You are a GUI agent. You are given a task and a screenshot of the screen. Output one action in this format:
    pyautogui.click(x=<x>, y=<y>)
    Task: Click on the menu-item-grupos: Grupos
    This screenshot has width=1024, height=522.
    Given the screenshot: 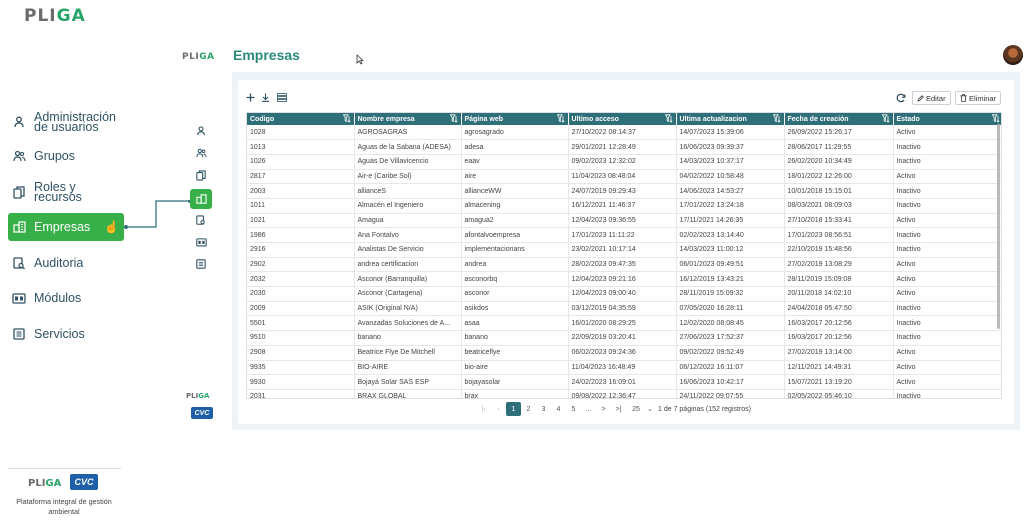 What is the action you would take?
    pyautogui.click(x=66, y=156)
    